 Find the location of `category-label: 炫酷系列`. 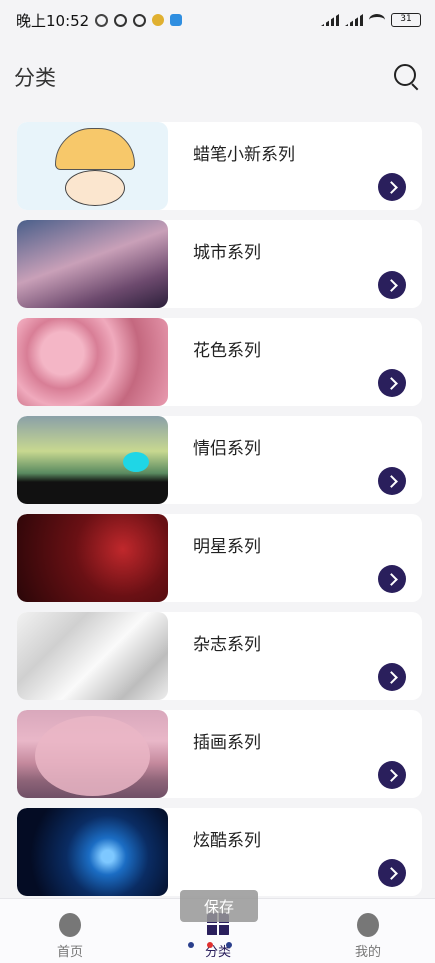

category-label: 炫酷系列 is located at coordinates (227, 841).